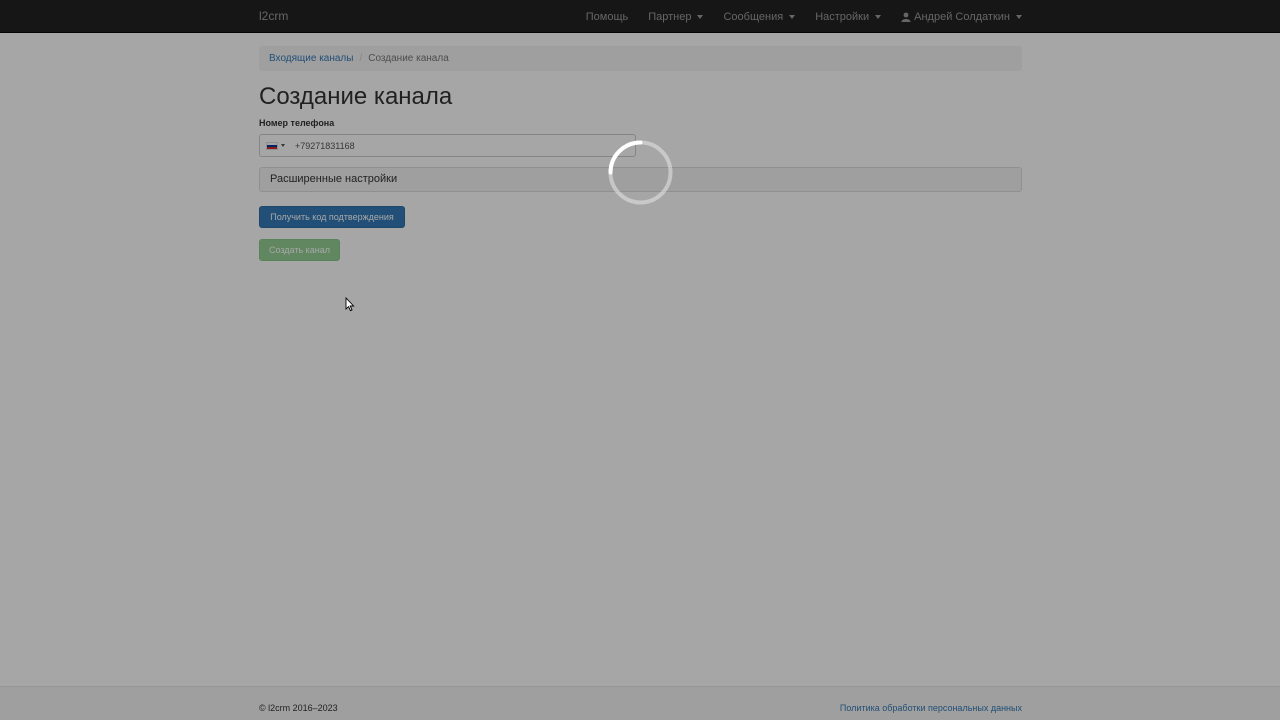 Image resolution: width=1280 pixels, height=720 pixels. I want to click on loading-spinner-icon, so click(640, 172).